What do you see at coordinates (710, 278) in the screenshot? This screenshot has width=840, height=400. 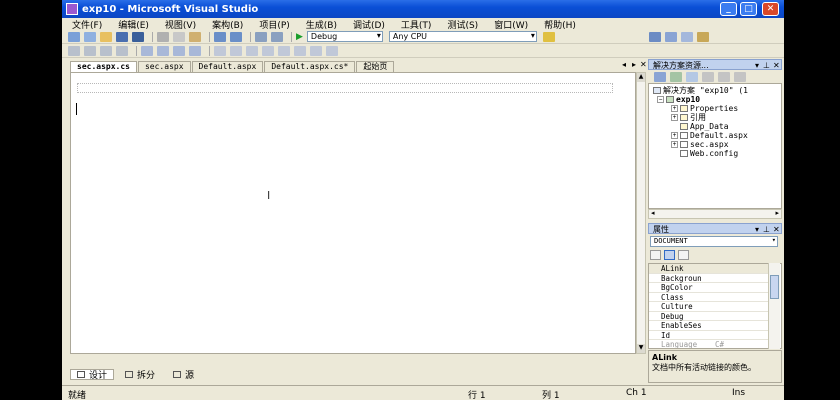 I see `property-row: Backgroun` at bounding box center [710, 278].